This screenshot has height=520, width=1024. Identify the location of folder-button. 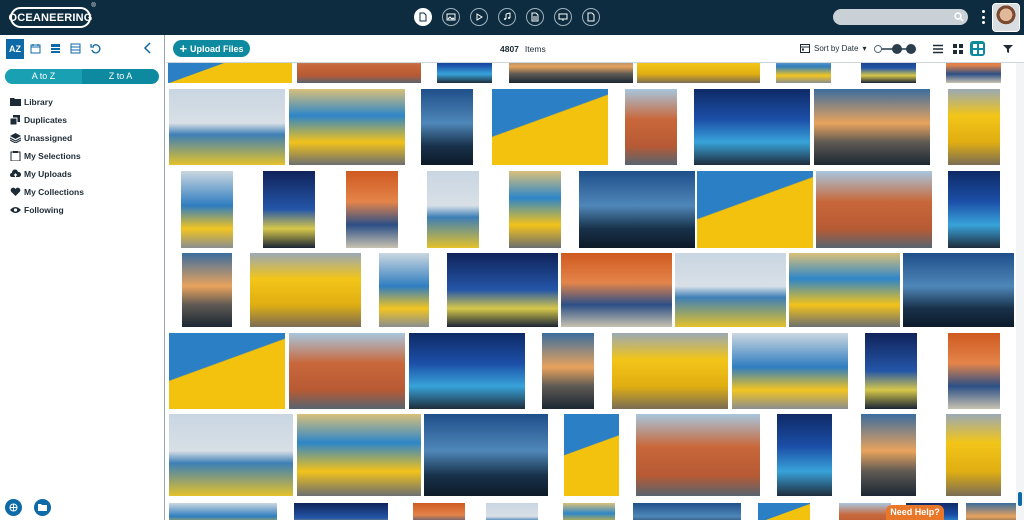
(42, 507).